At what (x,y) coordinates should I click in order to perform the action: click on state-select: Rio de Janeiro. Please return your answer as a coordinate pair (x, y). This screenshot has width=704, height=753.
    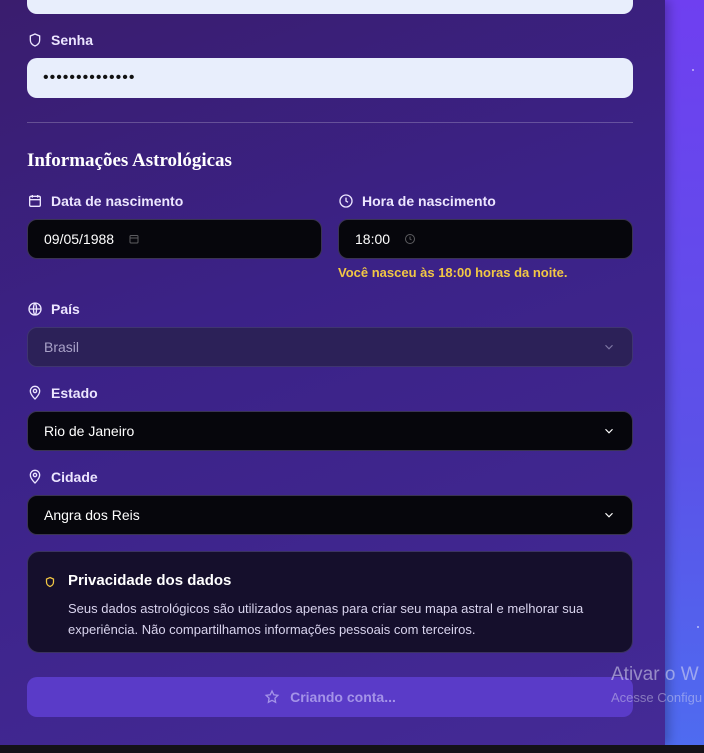
    Looking at the image, I should click on (330, 431).